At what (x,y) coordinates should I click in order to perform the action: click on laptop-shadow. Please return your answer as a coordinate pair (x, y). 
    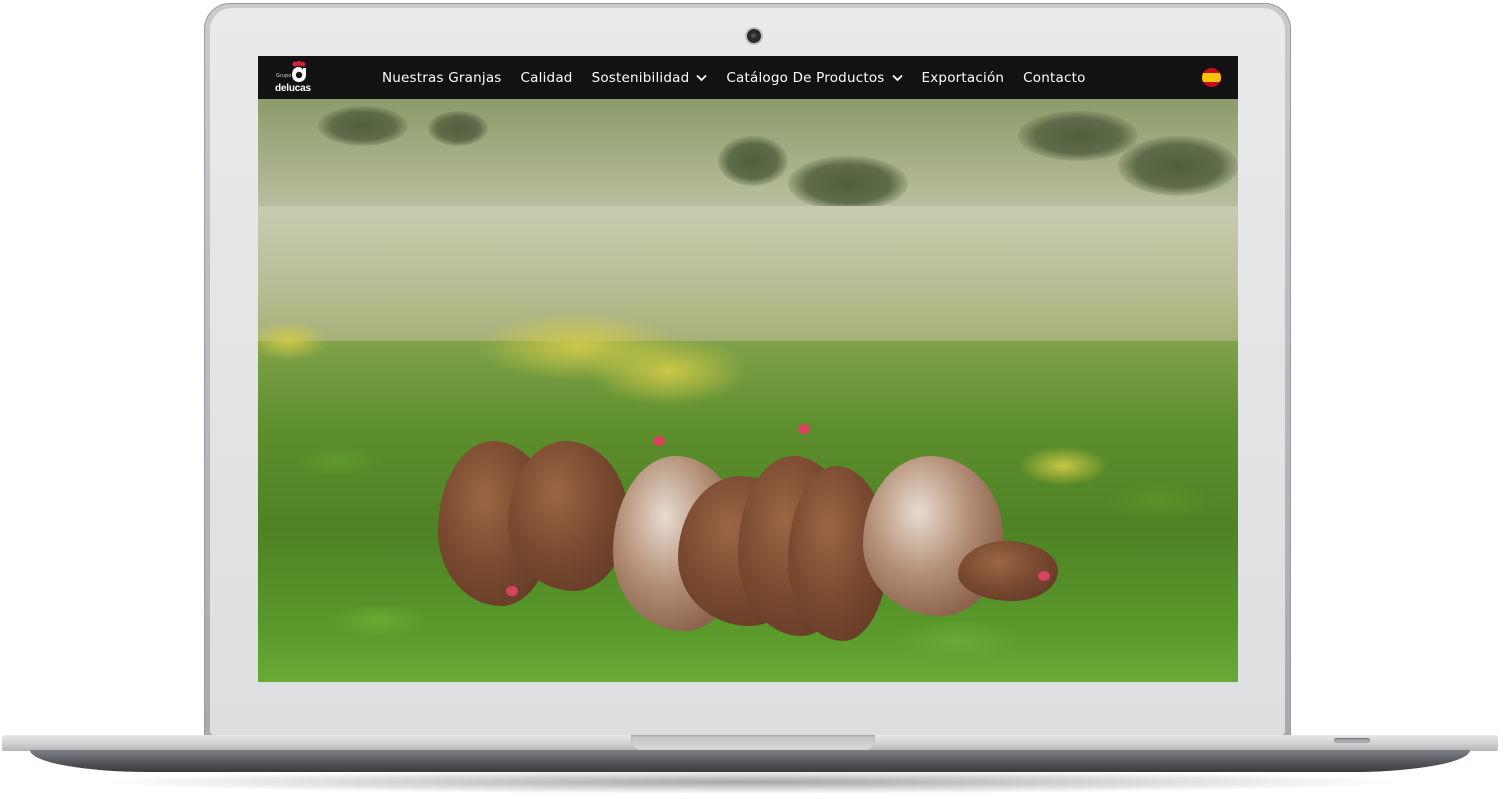
    Looking at the image, I should click on (750, 782).